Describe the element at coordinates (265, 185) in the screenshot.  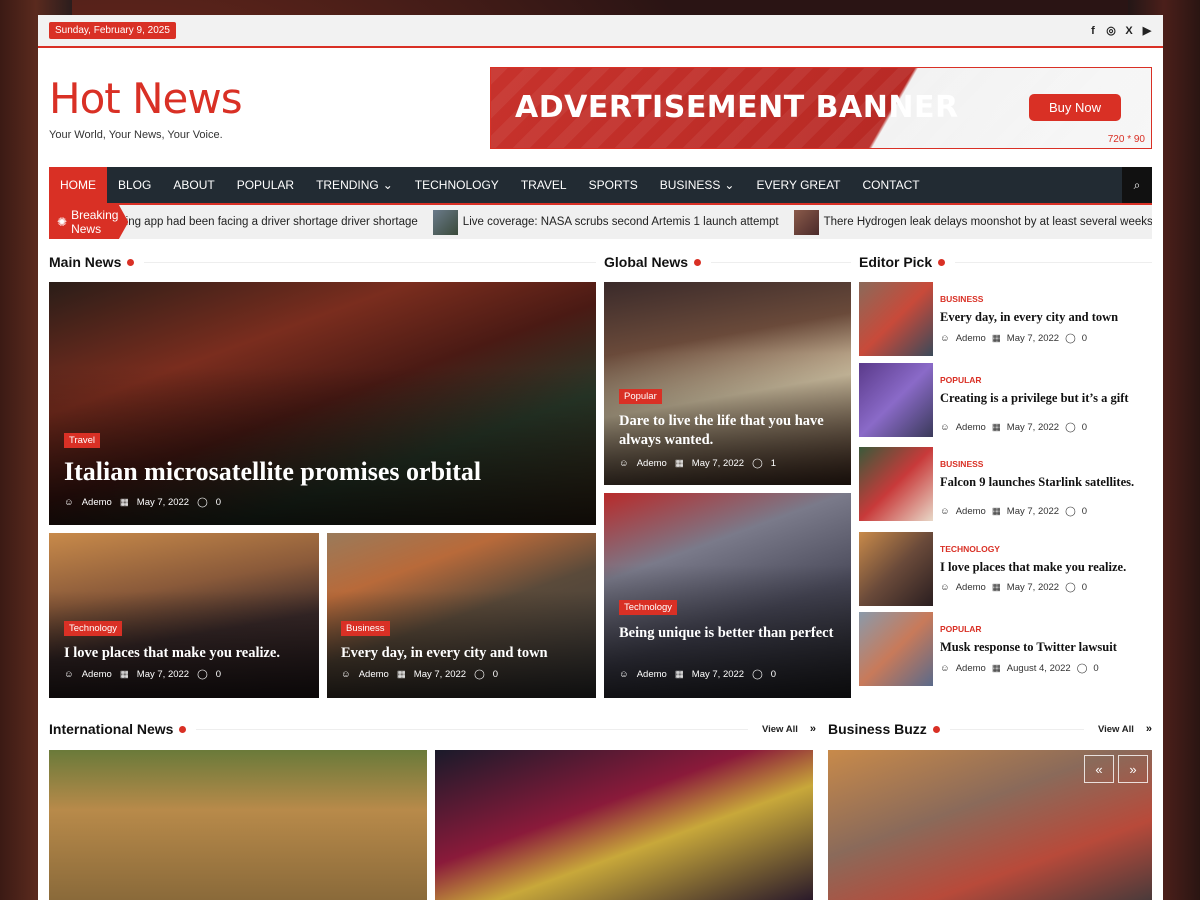
I see `nav-popular: POPULAR` at that location.